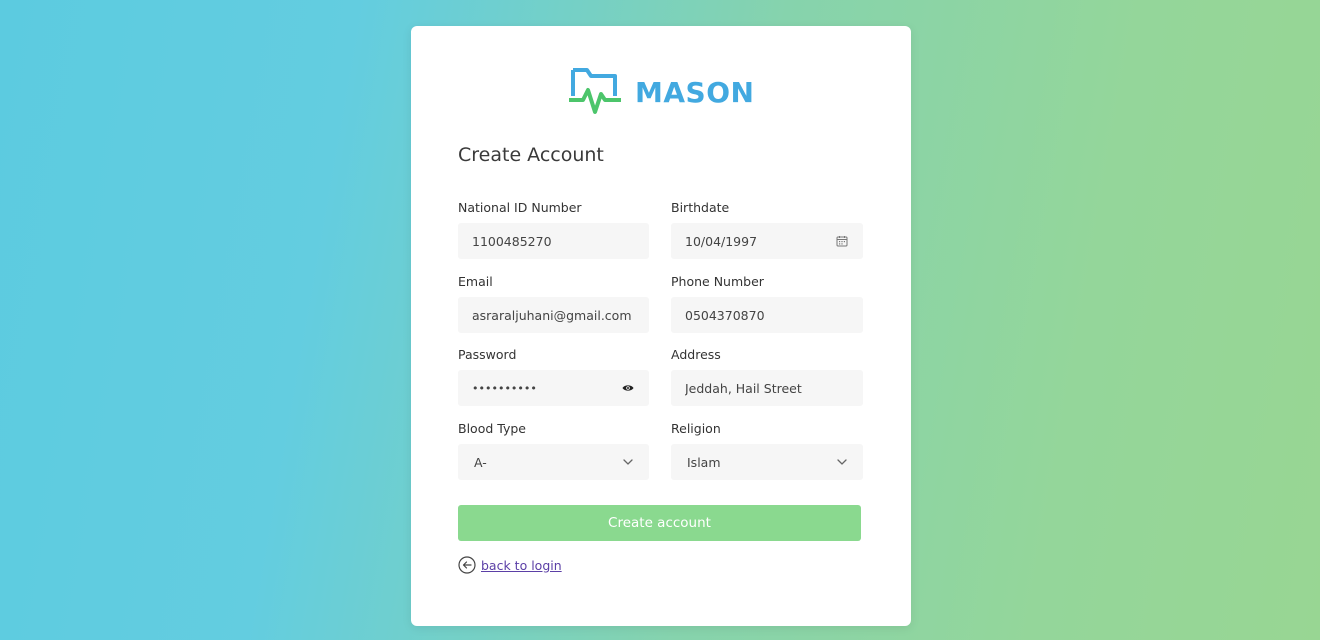 The height and width of the screenshot is (640, 1320). What do you see at coordinates (520, 207) in the screenshot?
I see `national-id-label: National ID Number` at bounding box center [520, 207].